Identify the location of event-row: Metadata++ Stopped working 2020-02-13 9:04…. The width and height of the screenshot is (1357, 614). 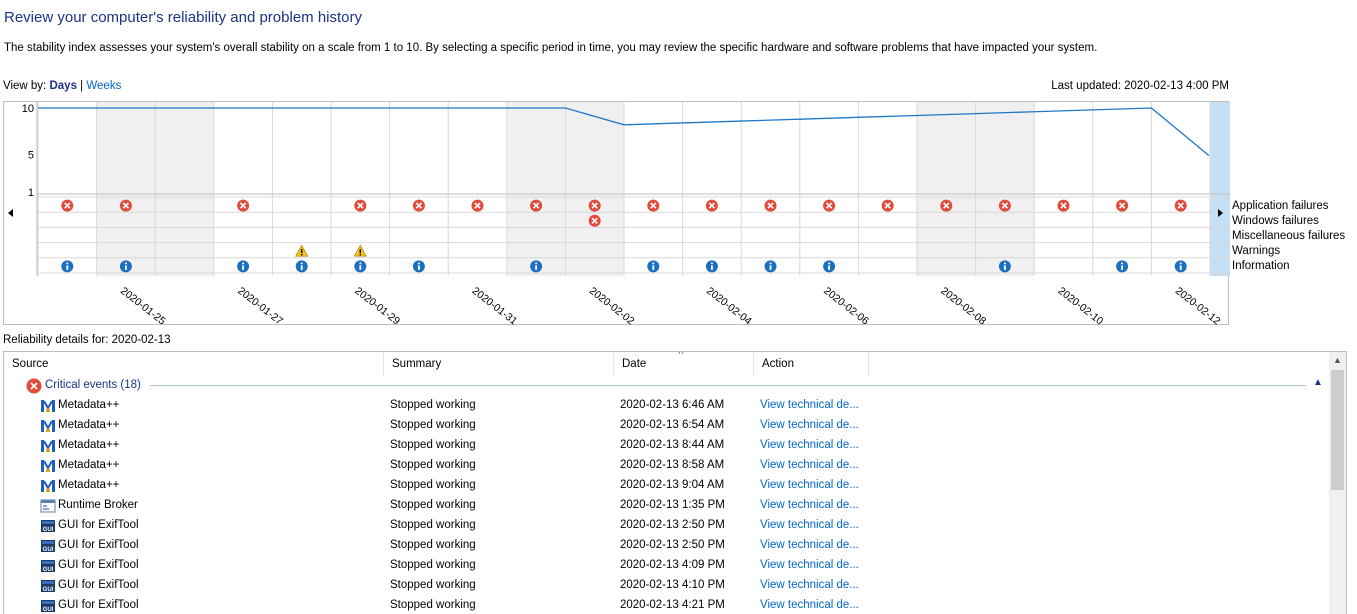
(667, 486).